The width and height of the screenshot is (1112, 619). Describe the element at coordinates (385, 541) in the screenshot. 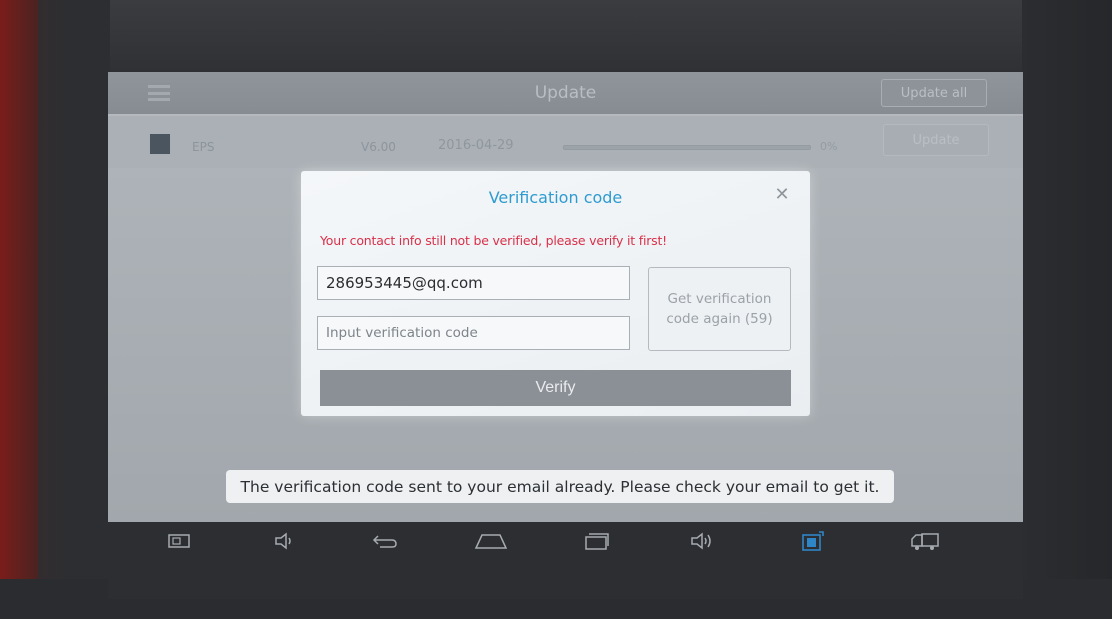

I see `back-icon` at that location.